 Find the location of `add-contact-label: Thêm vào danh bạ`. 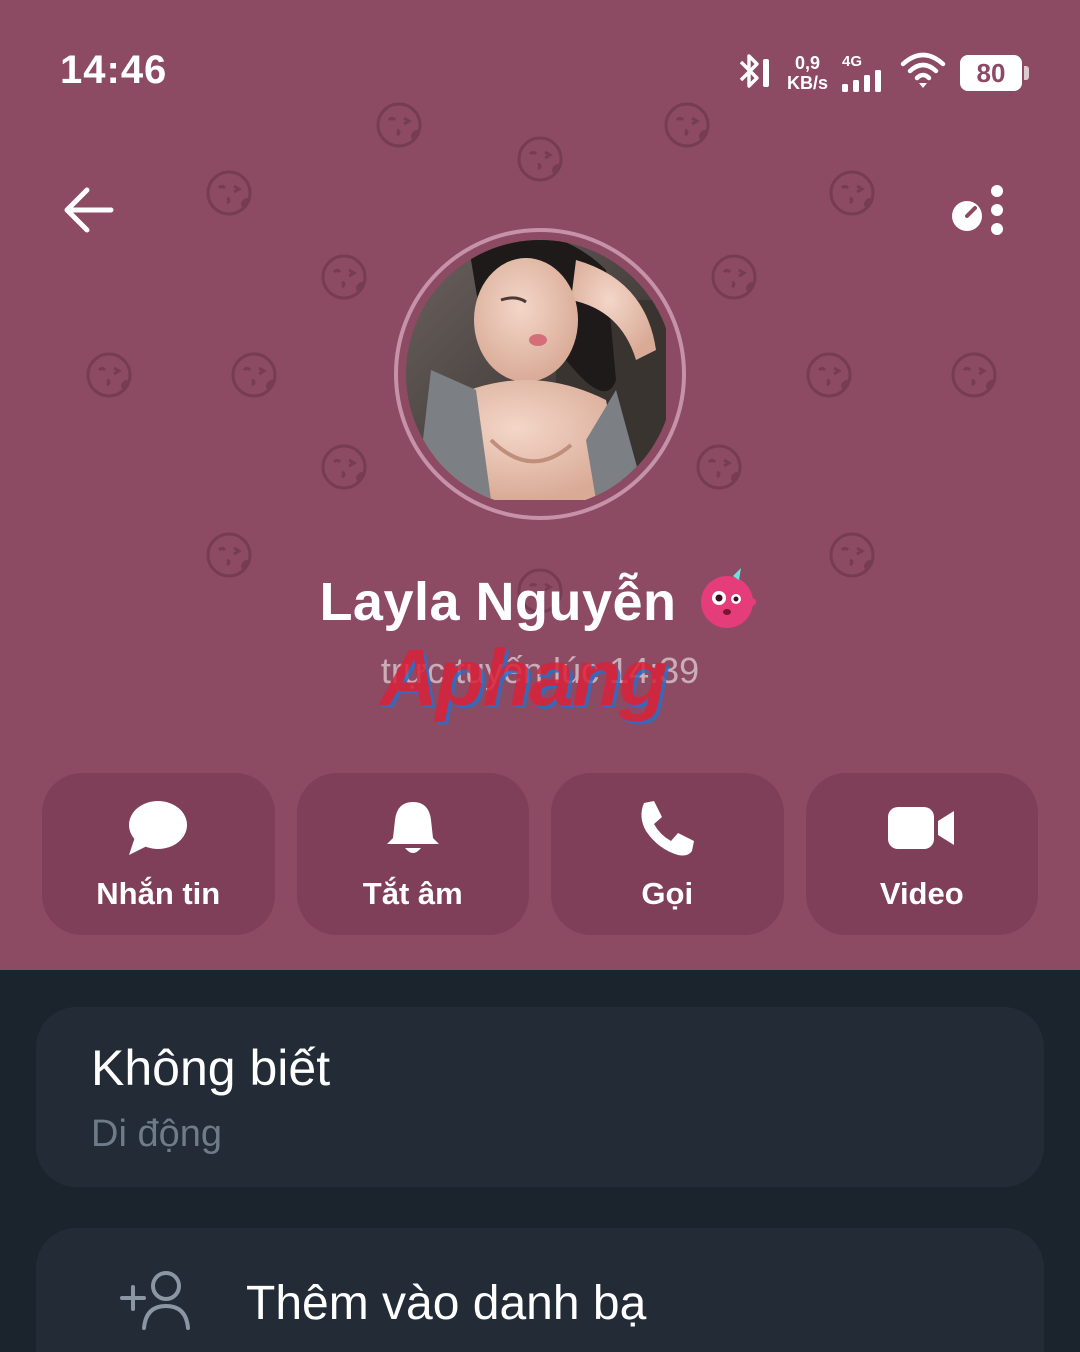

add-contact-label: Thêm vào danh bạ is located at coordinates (446, 1303).